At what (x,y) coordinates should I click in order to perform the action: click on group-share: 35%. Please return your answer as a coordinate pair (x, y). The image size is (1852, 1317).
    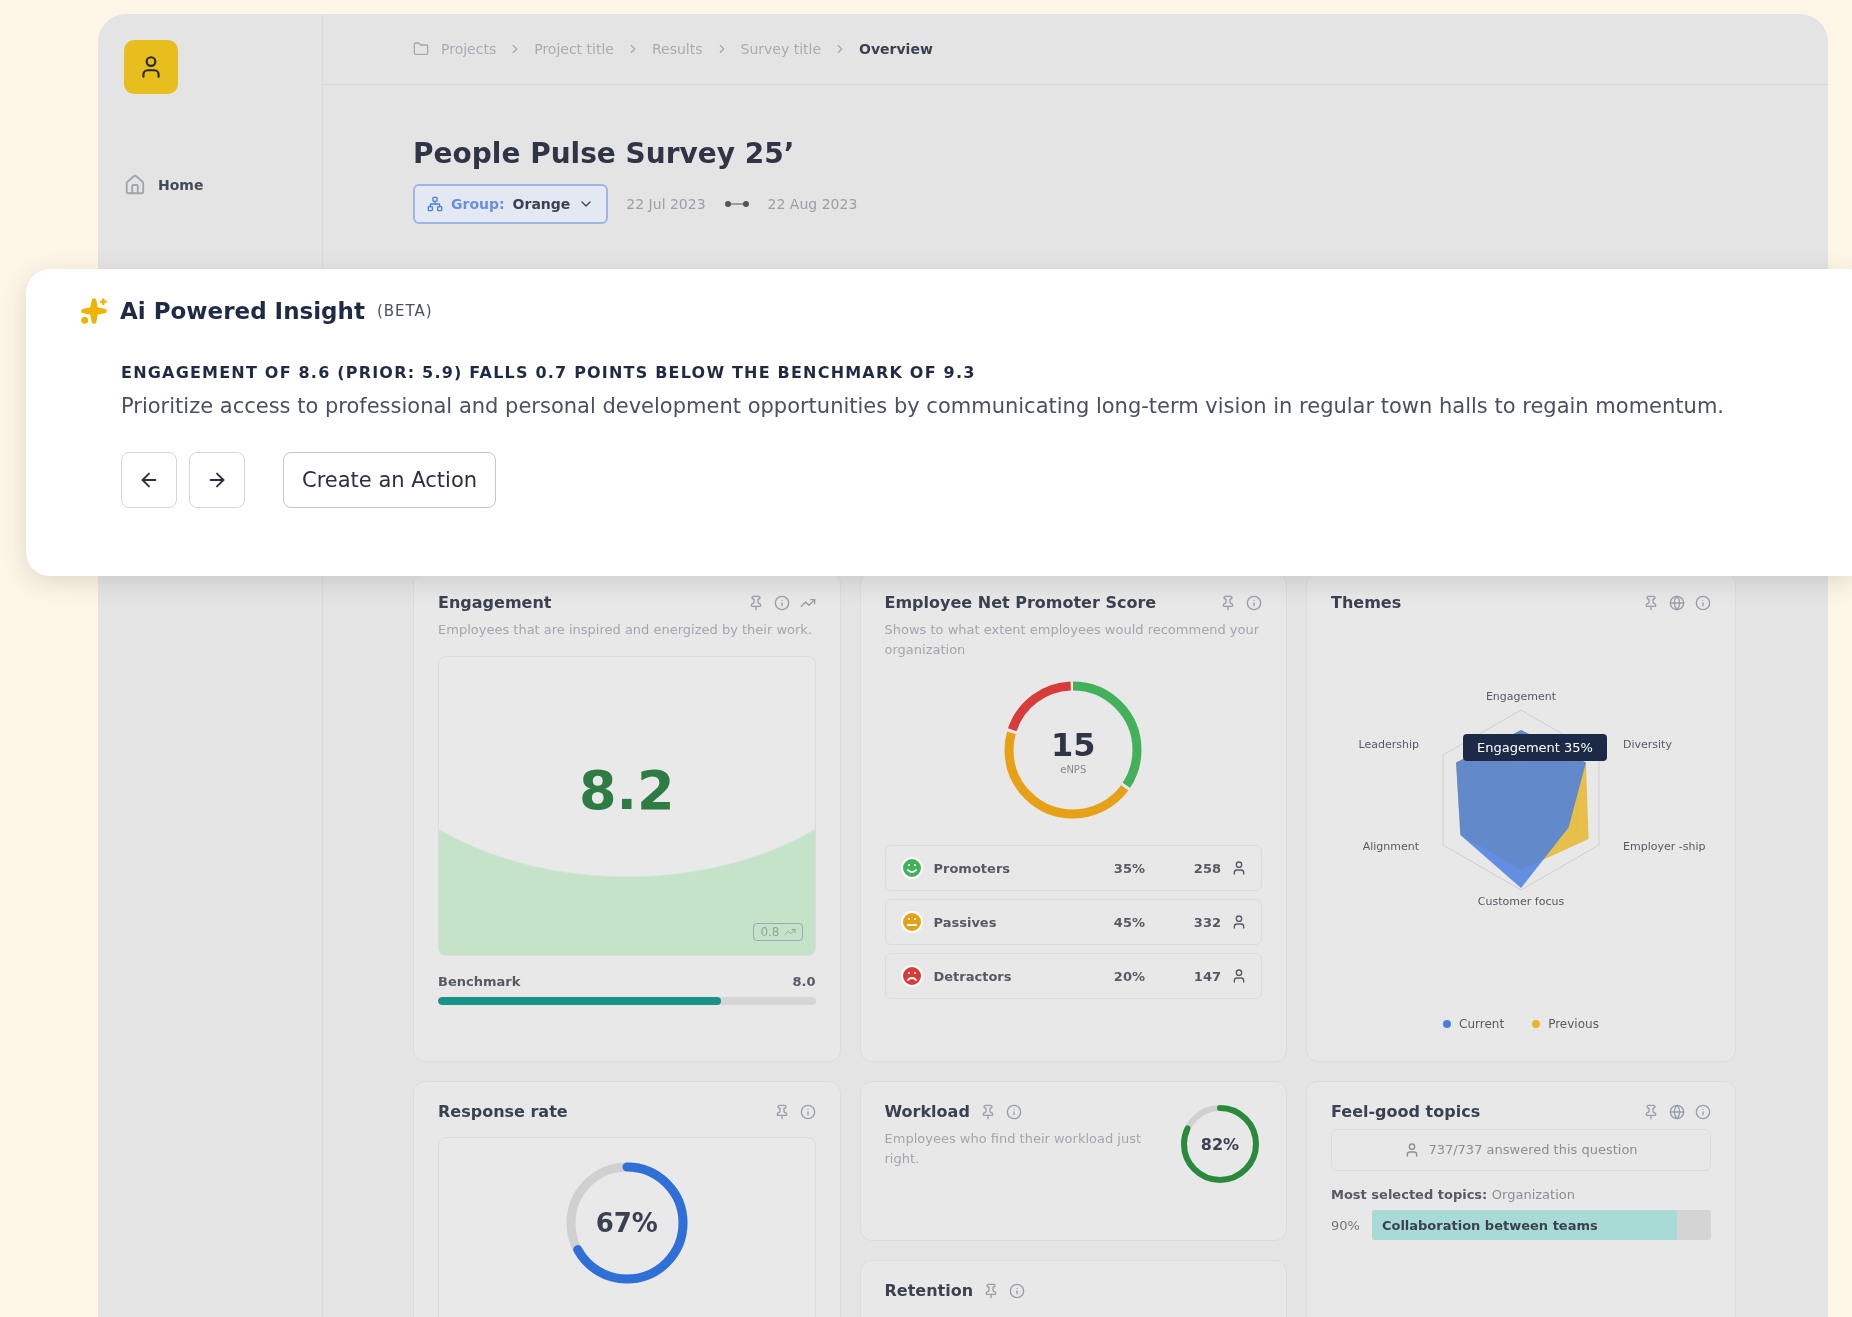
    Looking at the image, I should click on (1129, 868).